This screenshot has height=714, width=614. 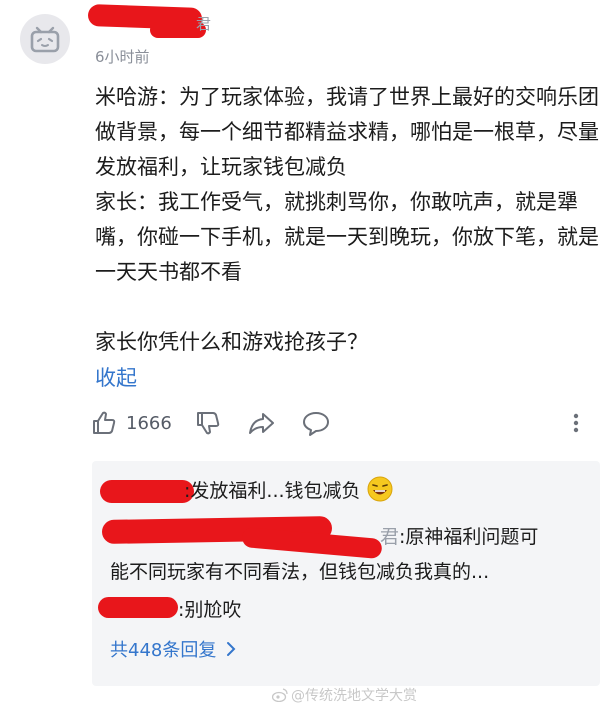 I want to click on watermark: @传统洗地文学大赏, so click(x=344, y=695).